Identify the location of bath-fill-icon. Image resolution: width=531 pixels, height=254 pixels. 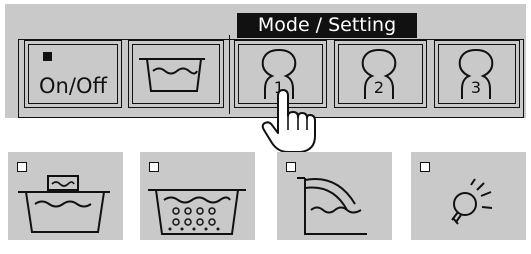
(172, 75).